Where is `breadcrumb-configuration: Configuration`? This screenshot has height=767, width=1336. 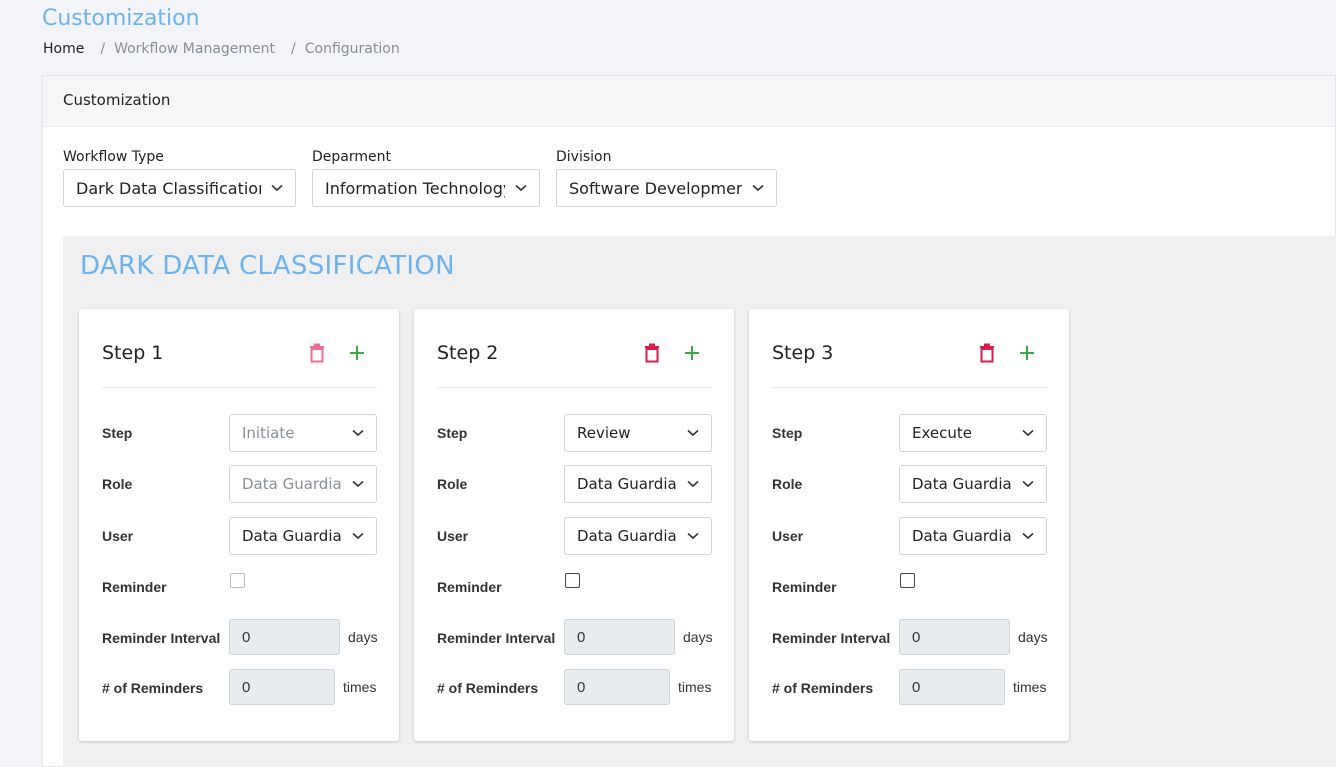 breadcrumb-configuration: Configuration is located at coordinates (352, 49).